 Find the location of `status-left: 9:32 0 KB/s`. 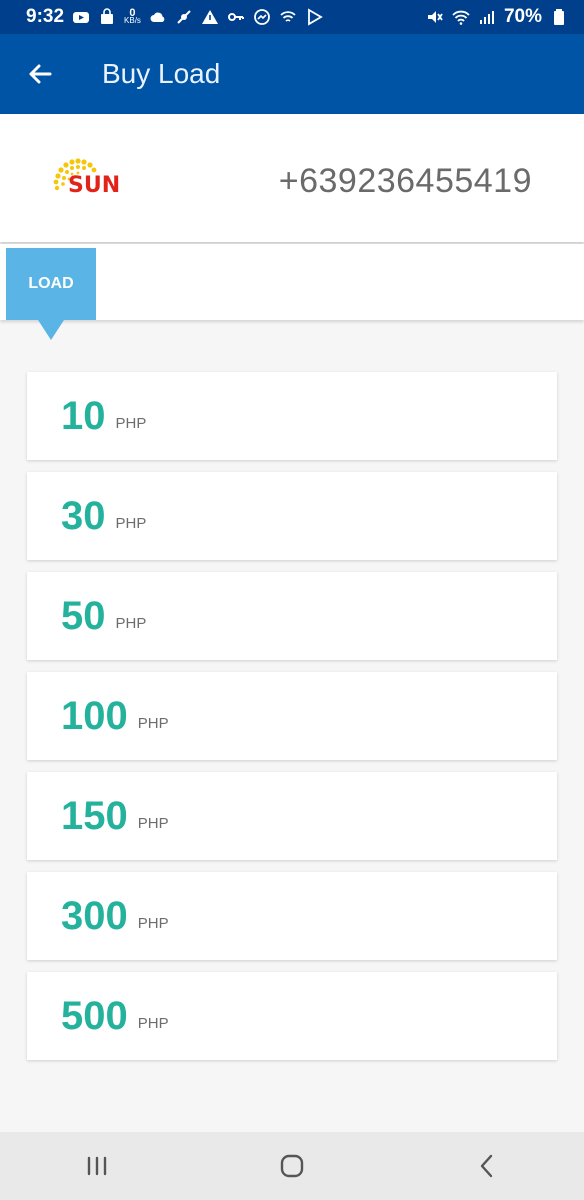

status-left: 9:32 0 KB/s is located at coordinates (174, 17).